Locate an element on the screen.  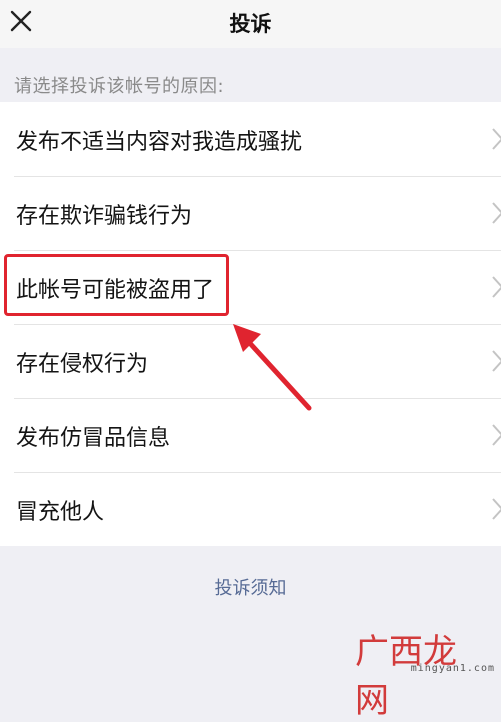
reason-label: 存在欺诈骗钱行为 is located at coordinates (104, 216).